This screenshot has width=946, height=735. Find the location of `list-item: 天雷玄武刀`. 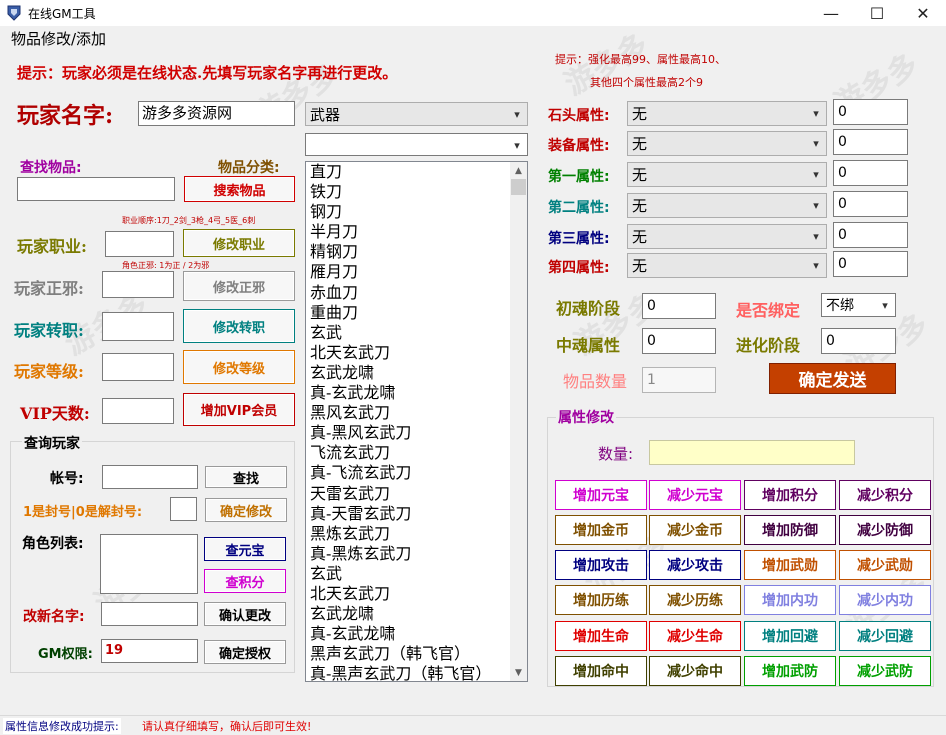

list-item: 天雷玄武刀 is located at coordinates (410, 494).